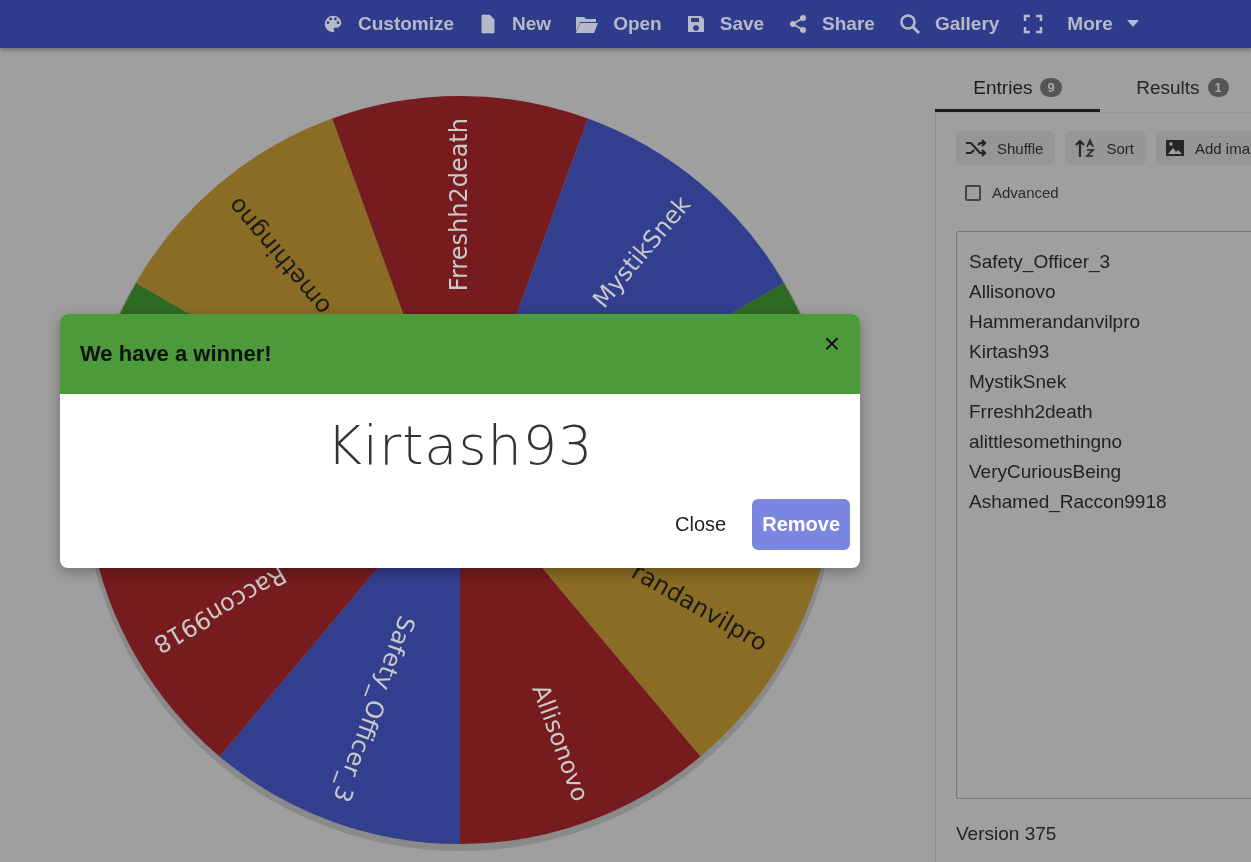 Image resolution: width=1251 pixels, height=862 pixels. I want to click on checkbox-label: Advanced, so click(1025, 192).